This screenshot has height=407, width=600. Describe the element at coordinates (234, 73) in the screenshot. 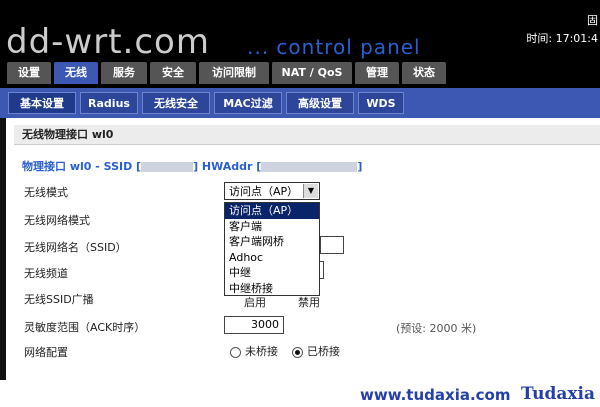

I see `tab-access-restrictions: 访问限制` at that location.